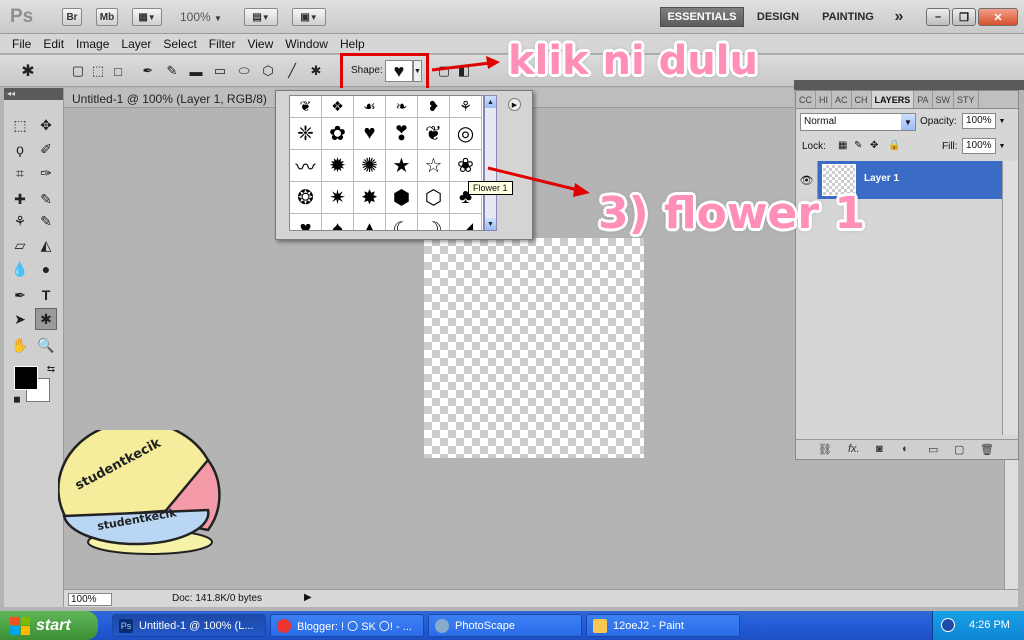  What do you see at coordinates (139, 492) in the screenshot?
I see `studentkecik-logo: studentkecik studentkecik` at bounding box center [139, 492].